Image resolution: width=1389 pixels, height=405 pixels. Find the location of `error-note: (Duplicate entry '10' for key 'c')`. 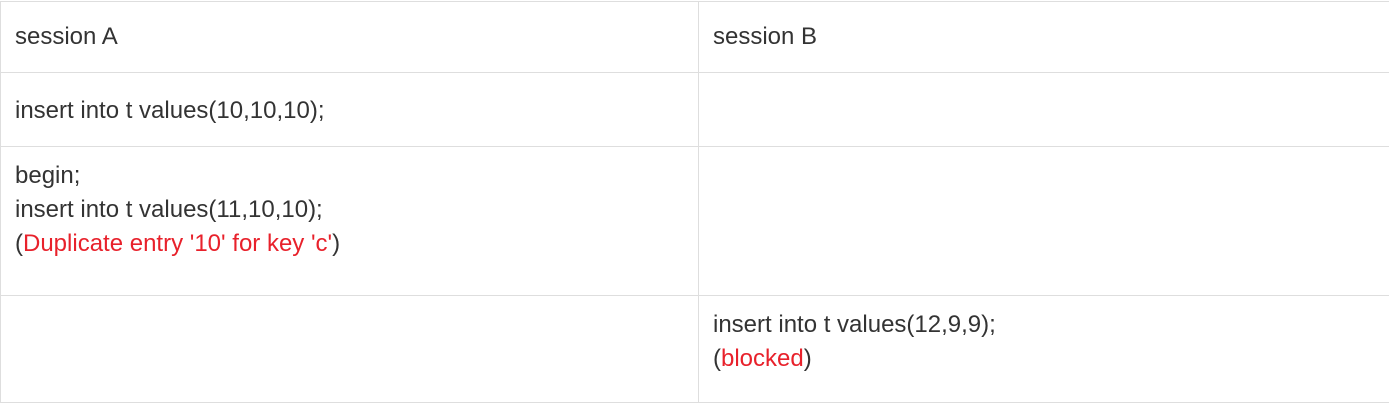

error-note: (Duplicate entry '10' for key 'c') is located at coordinates (356, 244).